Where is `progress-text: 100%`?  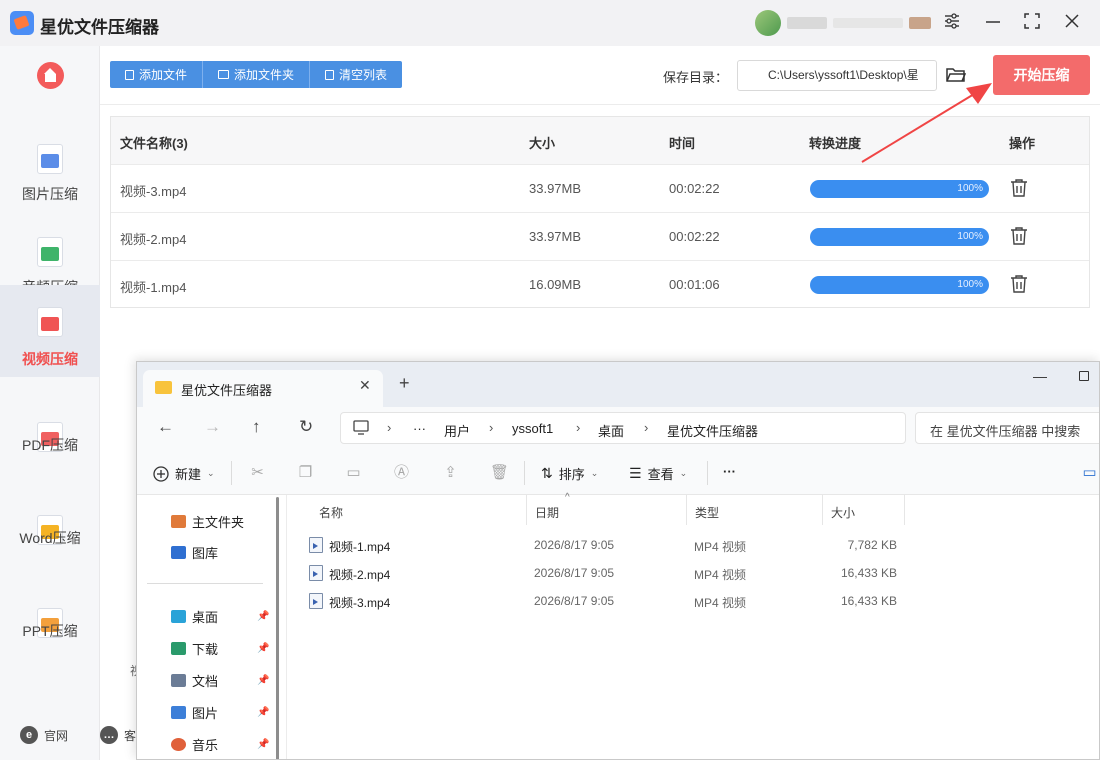
progress-text: 100% is located at coordinates (970, 284).